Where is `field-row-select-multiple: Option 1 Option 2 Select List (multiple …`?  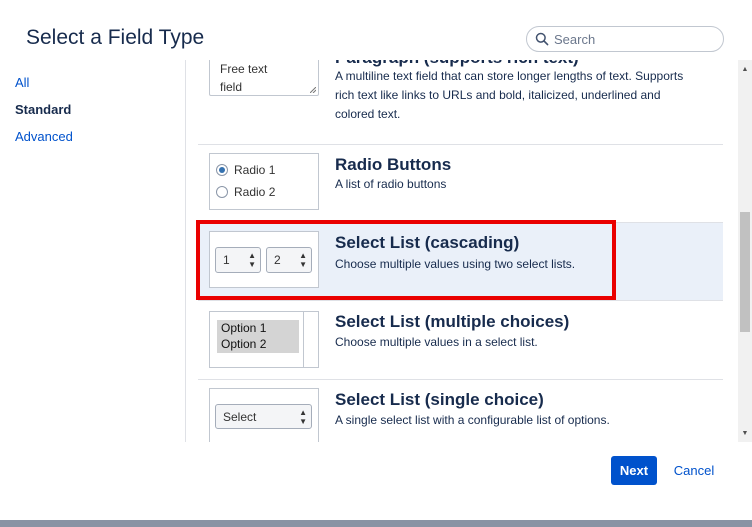 field-row-select-multiple: Option 1 Option 2 Select List (multiple … is located at coordinates (460, 340).